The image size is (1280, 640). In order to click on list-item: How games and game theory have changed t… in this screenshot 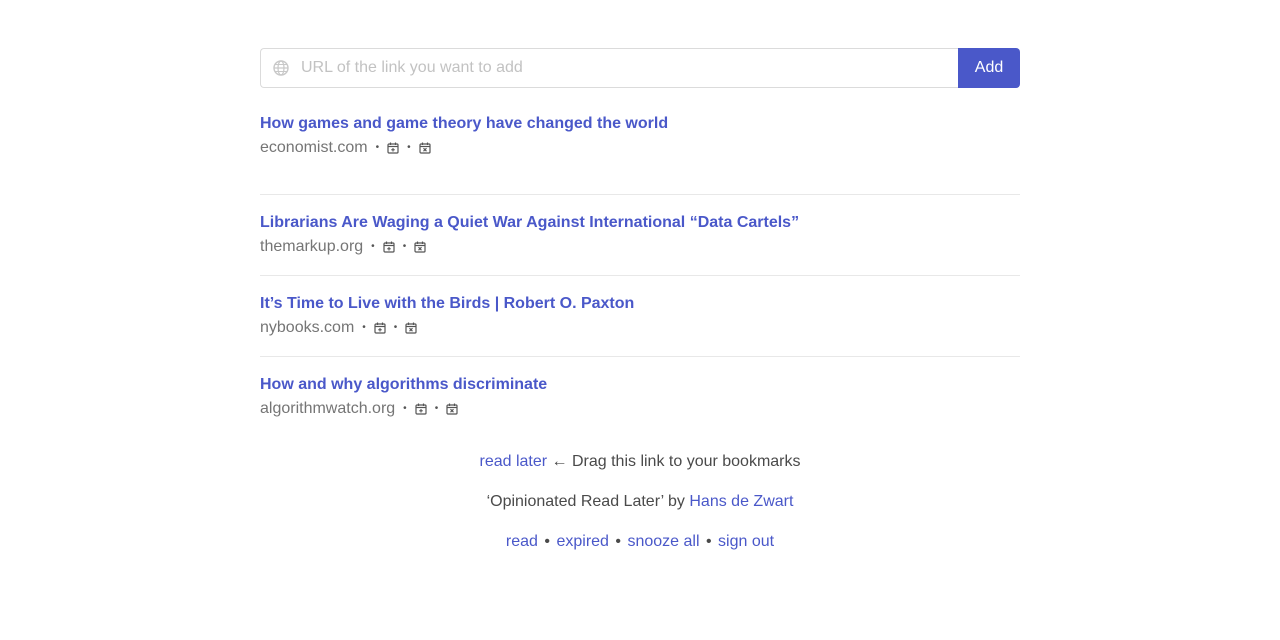, I will do `click(640, 154)`.